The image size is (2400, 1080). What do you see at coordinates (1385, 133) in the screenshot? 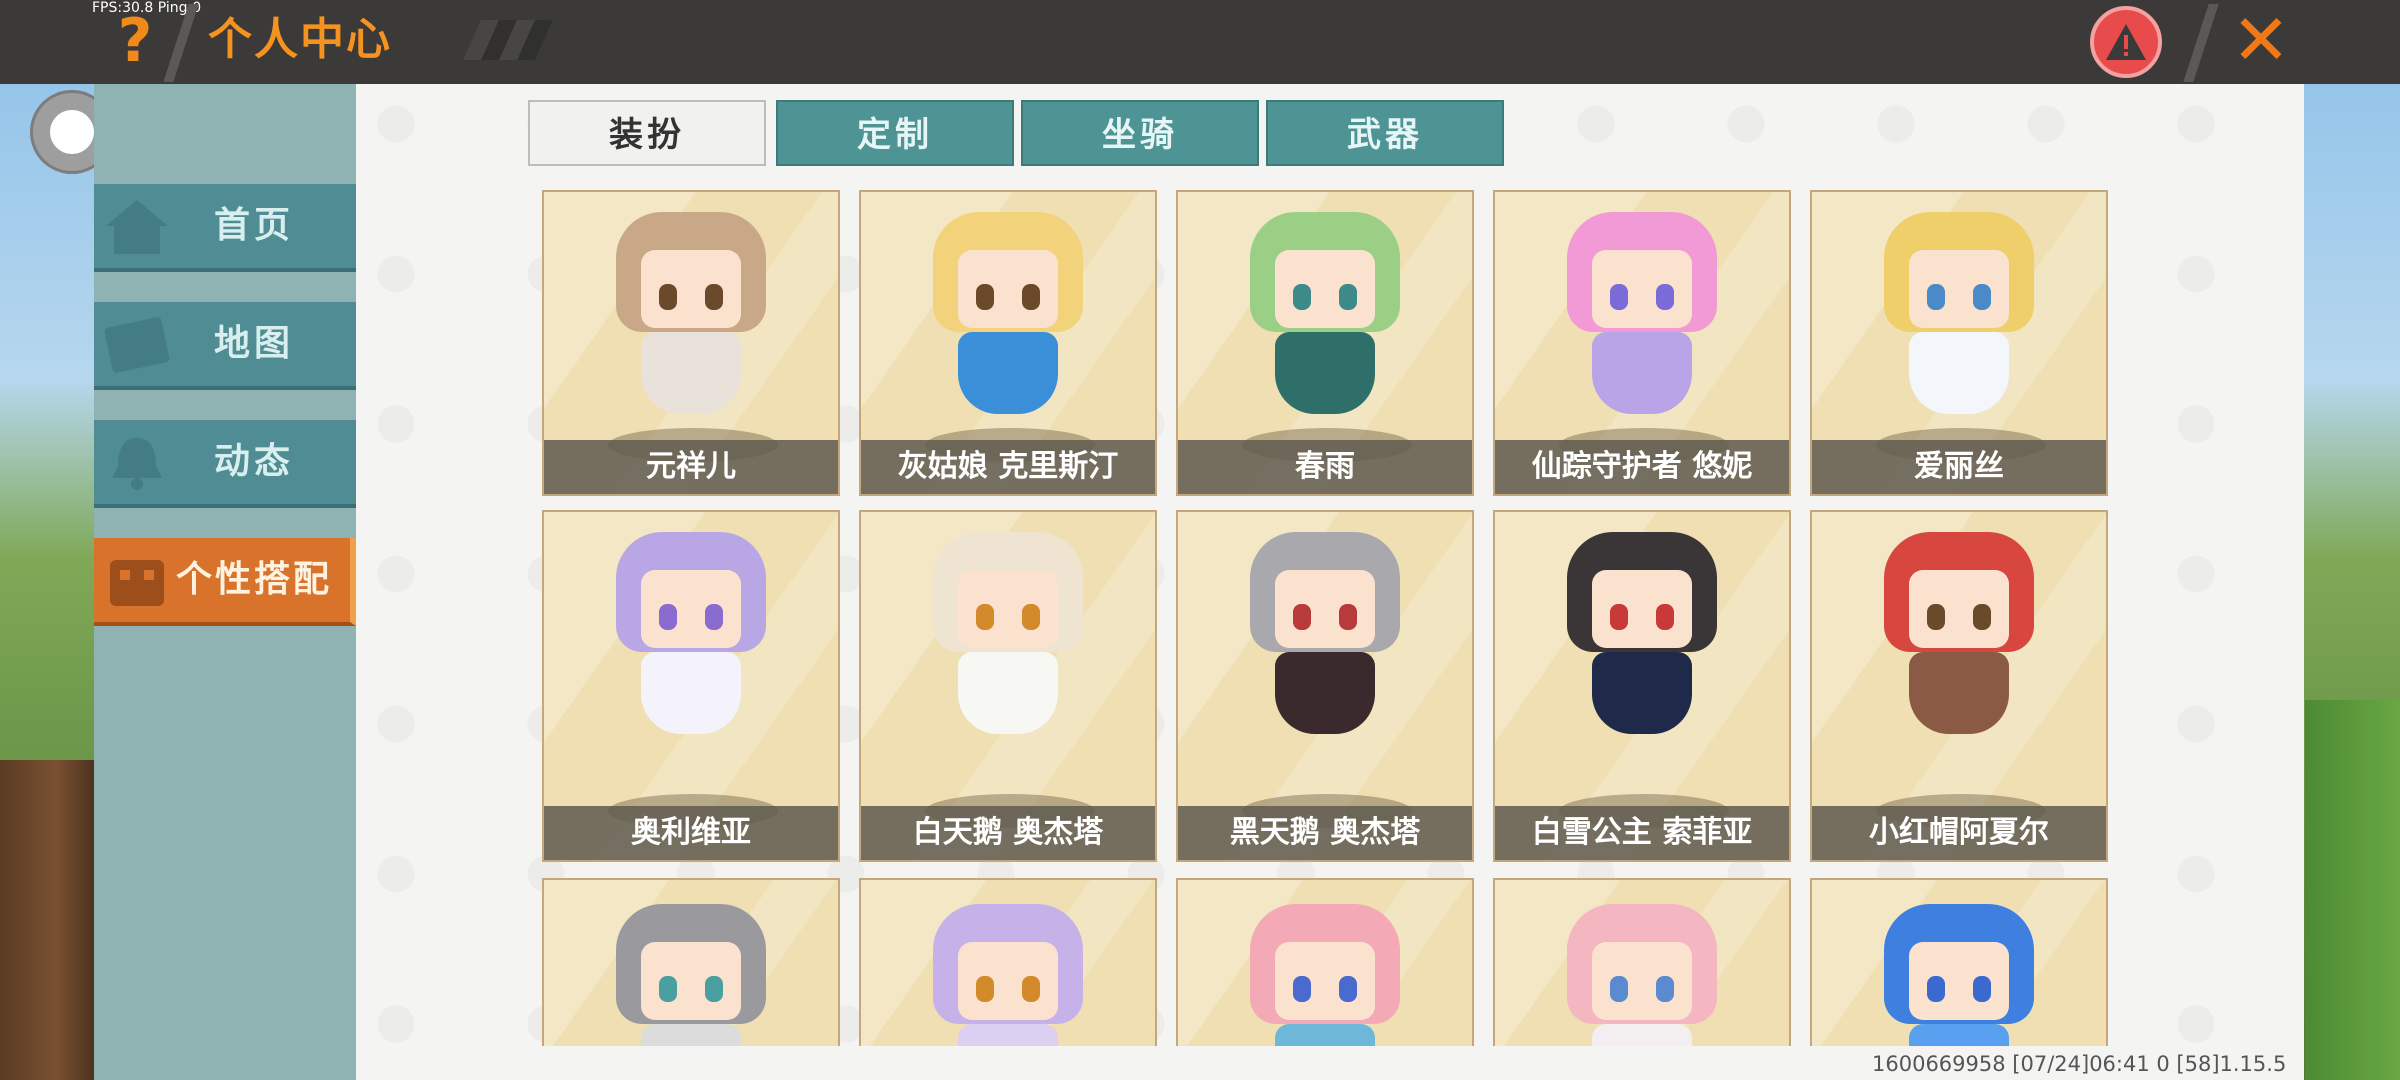
I see `tab-weapon: 武器` at bounding box center [1385, 133].